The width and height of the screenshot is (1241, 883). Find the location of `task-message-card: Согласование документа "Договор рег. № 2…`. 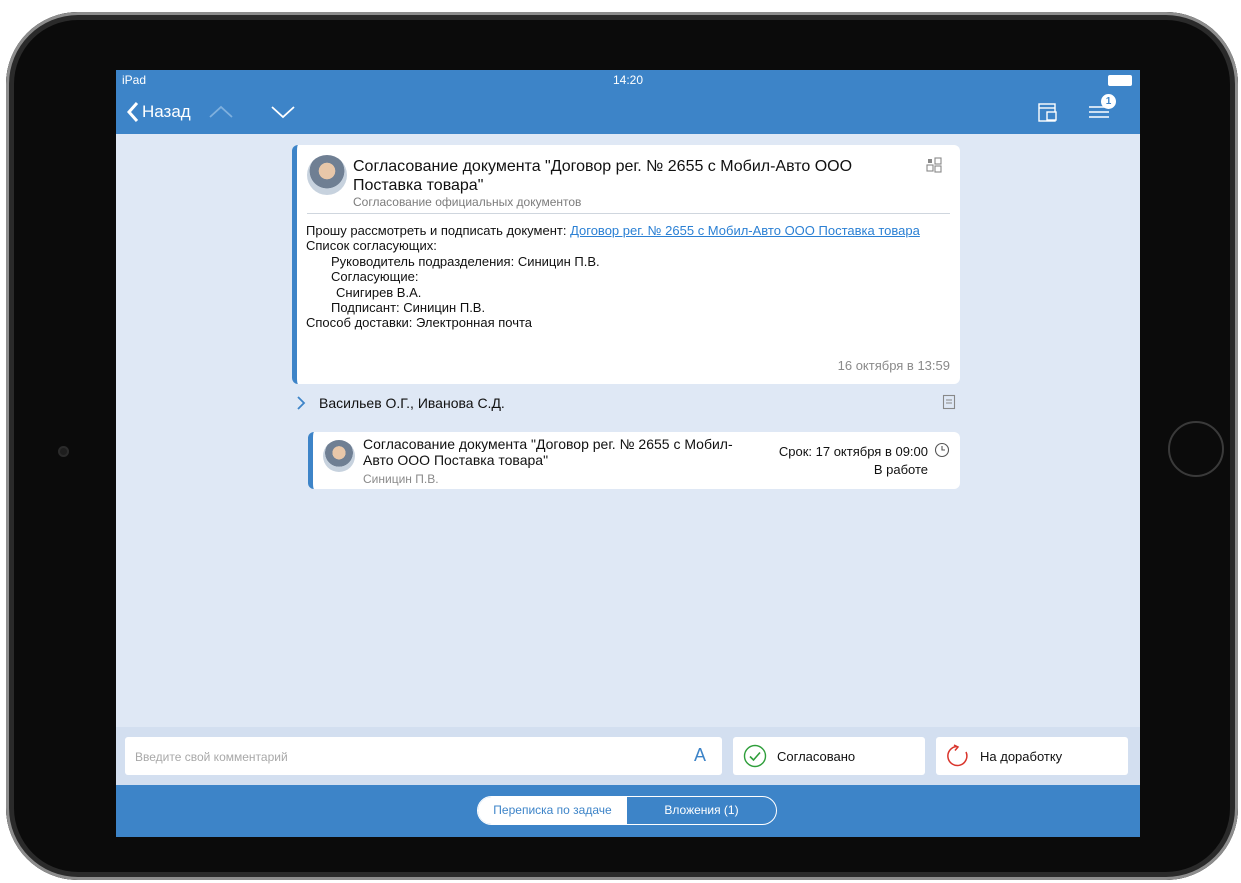

task-message-card: Согласование документа "Договор рег. № 2… is located at coordinates (626, 264).